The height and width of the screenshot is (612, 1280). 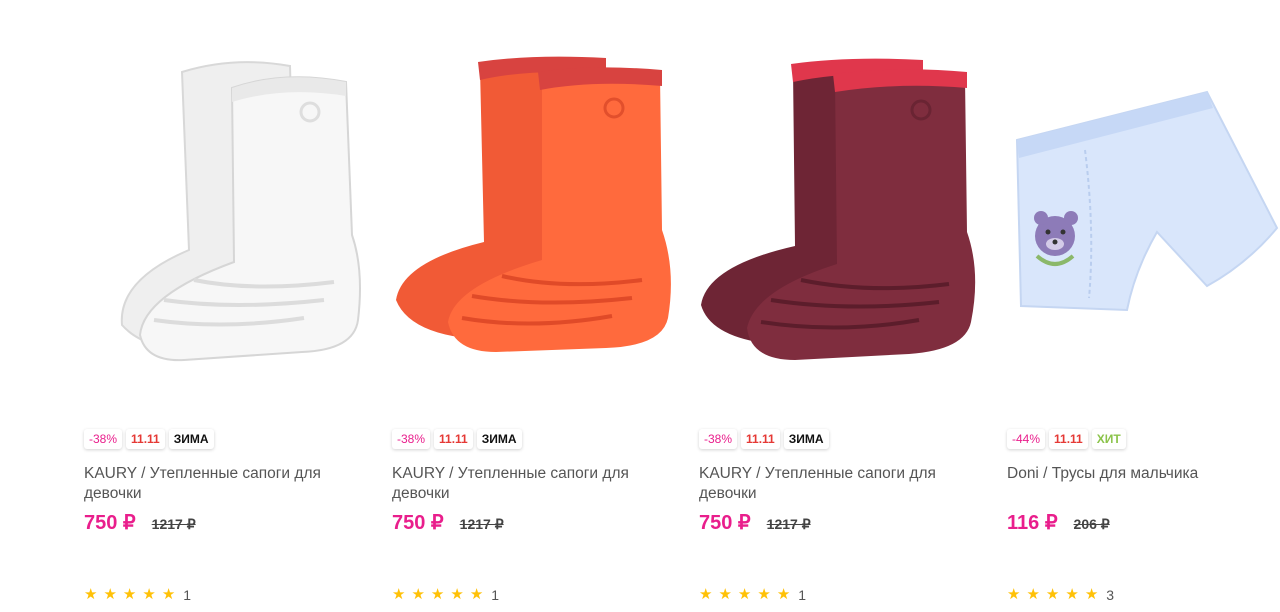 What do you see at coordinates (1143, 205) in the screenshot?
I see `product-image-boys-briefs` at bounding box center [1143, 205].